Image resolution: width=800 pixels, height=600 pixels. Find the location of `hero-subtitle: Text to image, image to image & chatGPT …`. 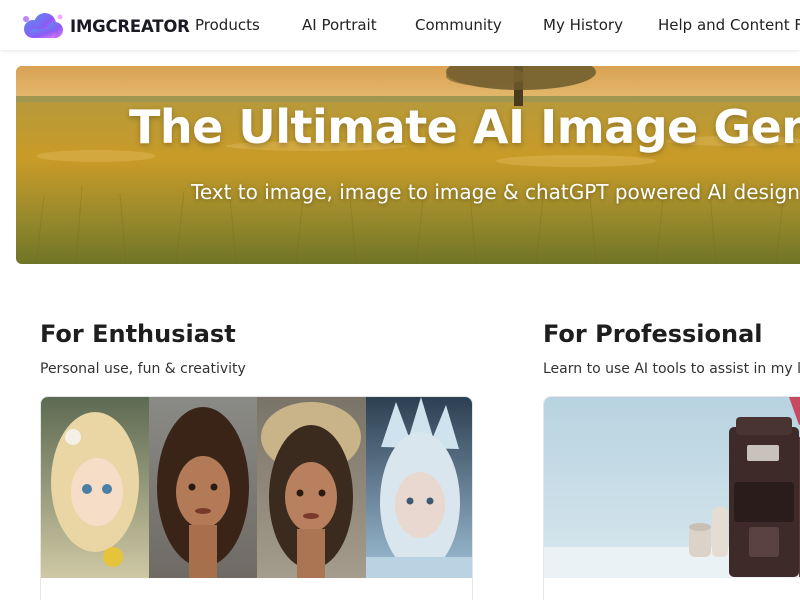

hero-subtitle: Text to image, image to image & chatGPT … is located at coordinates (495, 192).